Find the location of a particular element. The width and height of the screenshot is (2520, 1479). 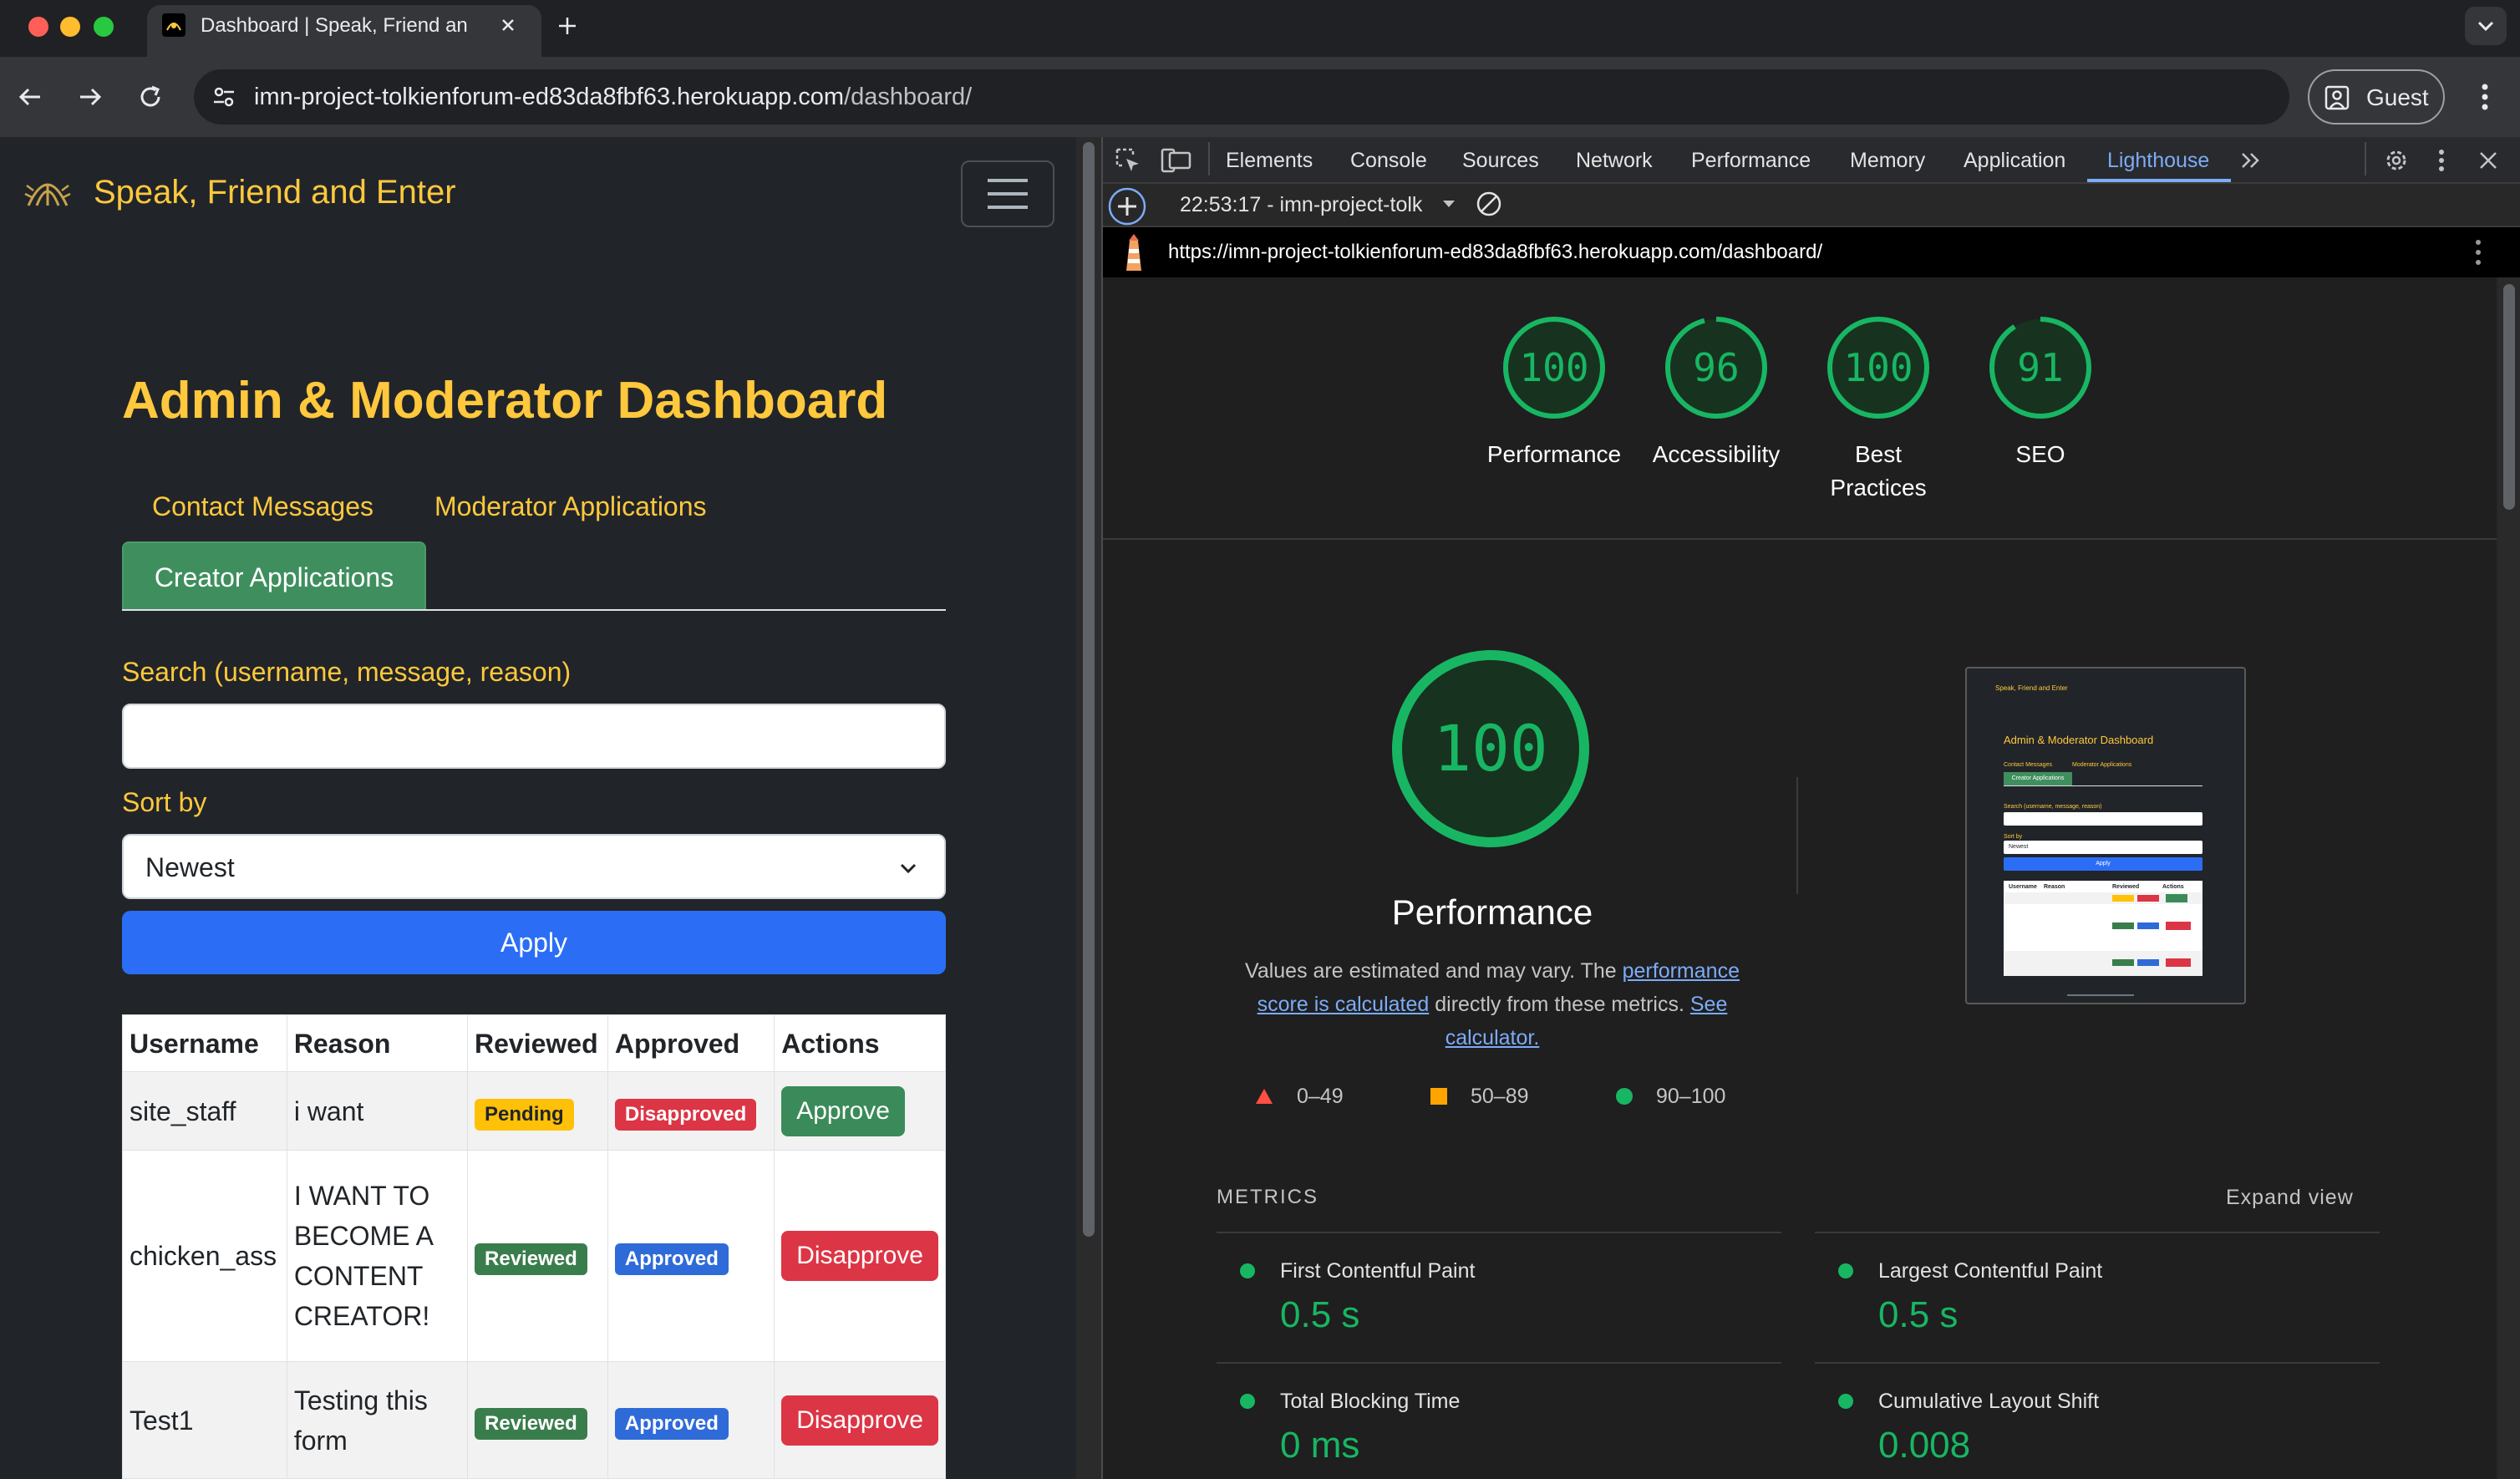

thumb-table-head: Reviewed is located at coordinates (2126, 887).